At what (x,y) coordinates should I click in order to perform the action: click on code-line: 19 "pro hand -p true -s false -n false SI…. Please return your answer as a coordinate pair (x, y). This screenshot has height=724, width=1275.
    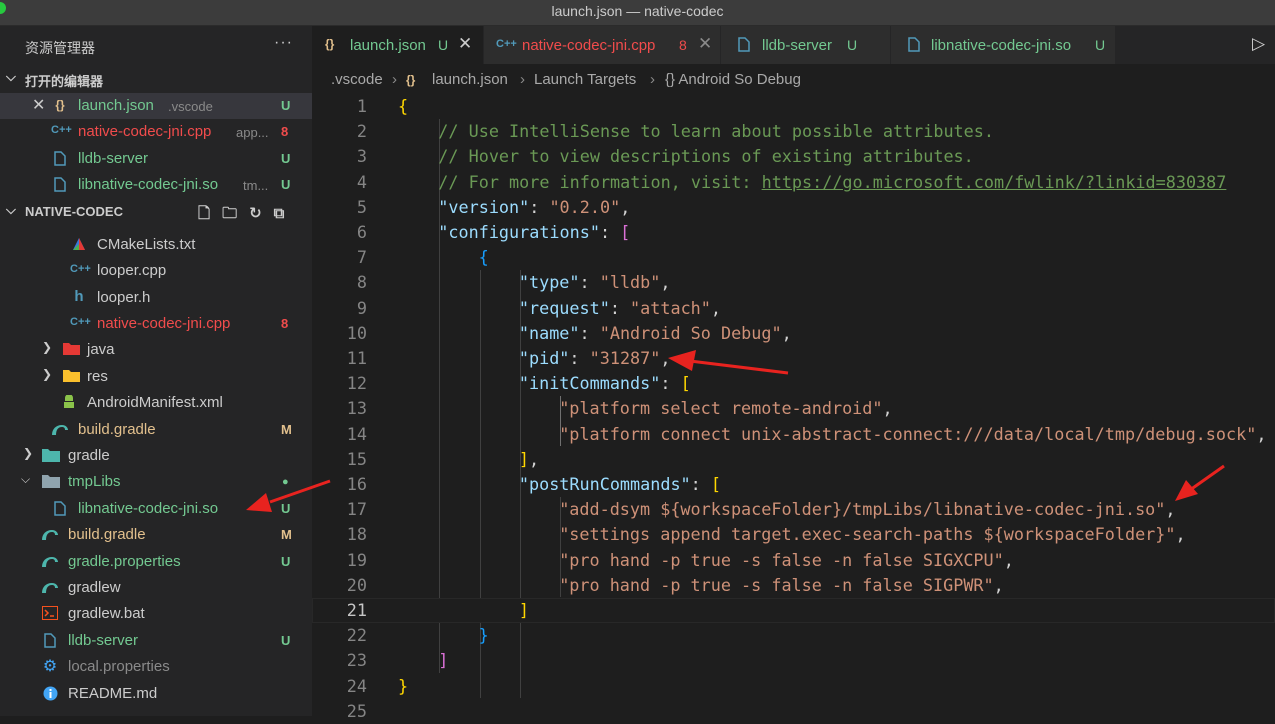
    Looking at the image, I should click on (793, 560).